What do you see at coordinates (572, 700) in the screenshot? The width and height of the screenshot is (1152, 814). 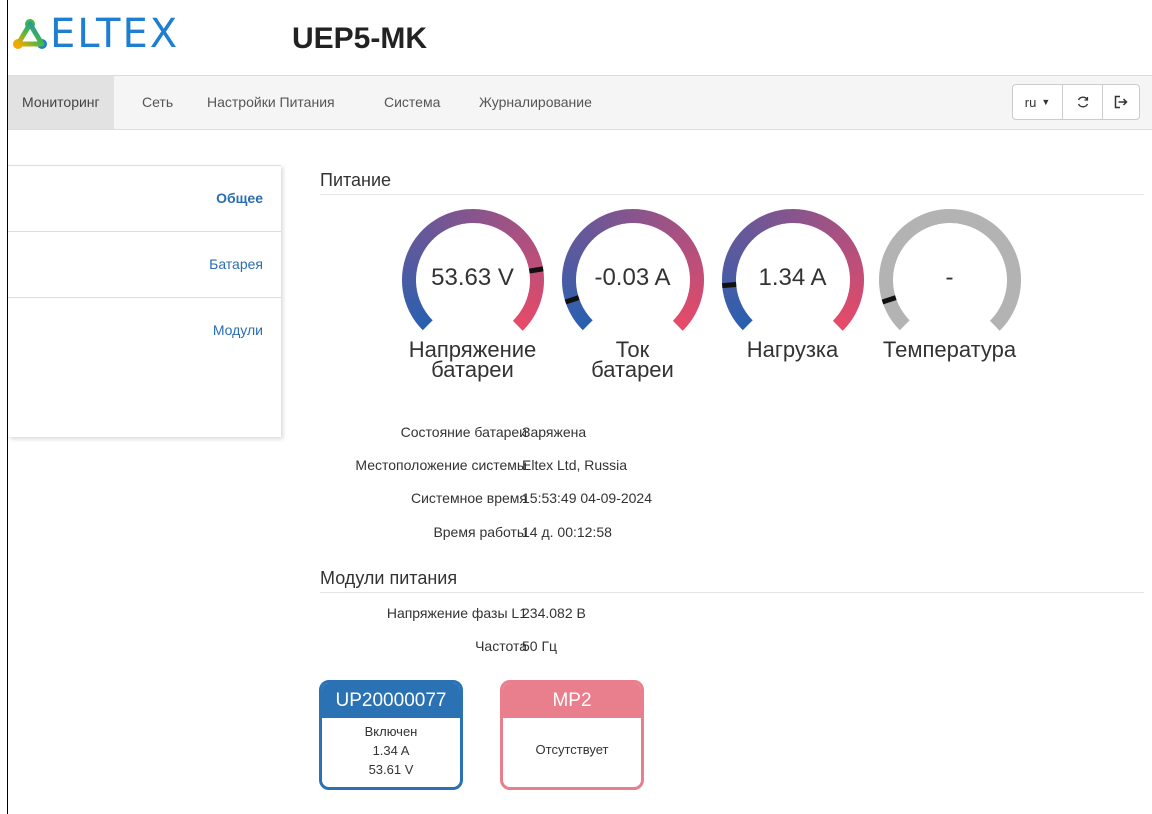 I see `module-card-title: MP2` at bounding box center [572, 700].